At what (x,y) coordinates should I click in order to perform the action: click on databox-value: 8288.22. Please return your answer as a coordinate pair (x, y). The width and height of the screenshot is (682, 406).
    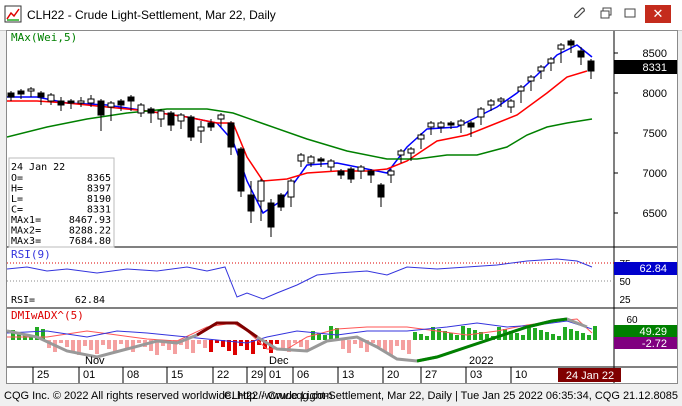
    Looking at the image, I should click on (90, 231).